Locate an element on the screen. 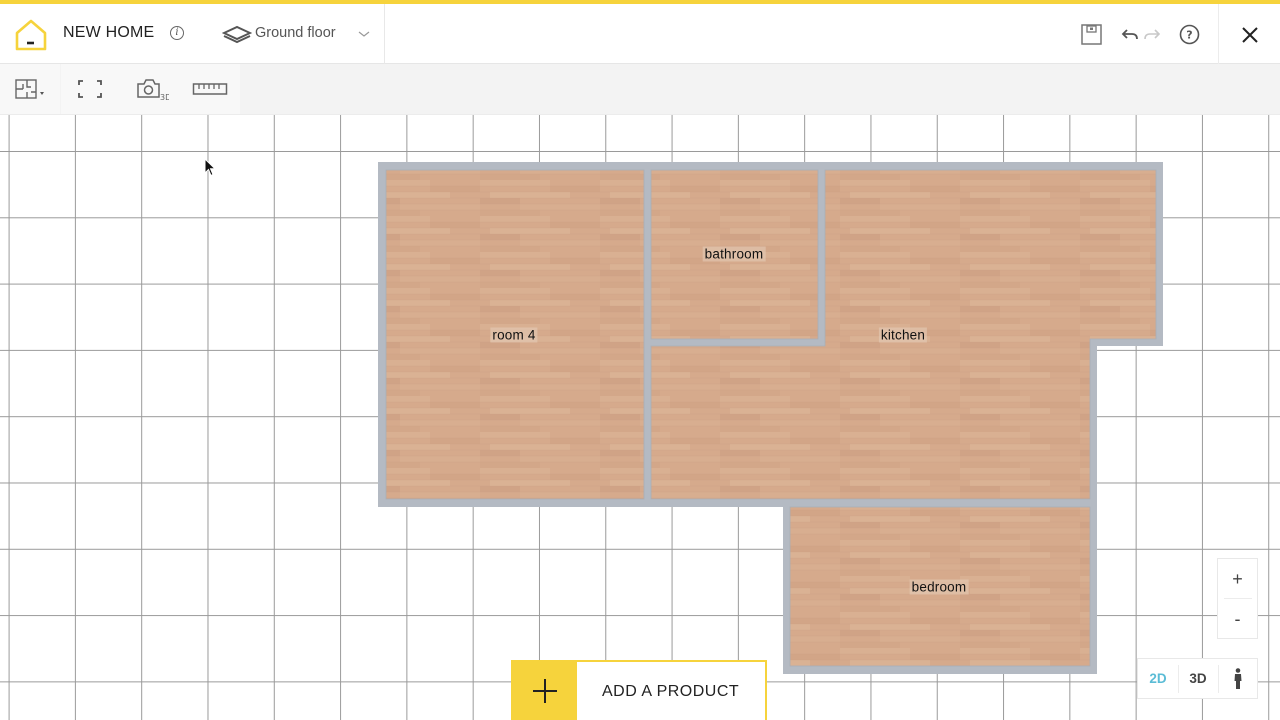 This screenshot has height=720, width=1280. view-mode-switch: 2D 3D is located at coordinates (1197, 678).